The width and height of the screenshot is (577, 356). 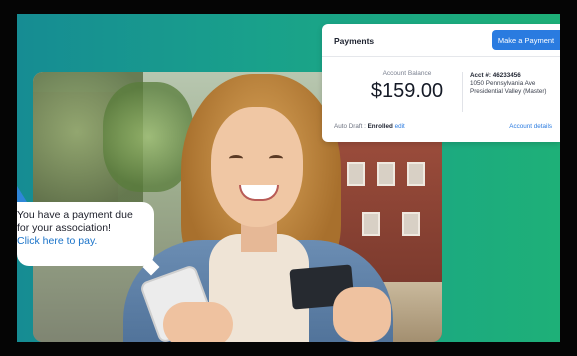 What do you see at coordinates (508, 91) in the screenshot?
I see `address-line-2: Presidential Valley (Master)` at bounding box center [508, 91].